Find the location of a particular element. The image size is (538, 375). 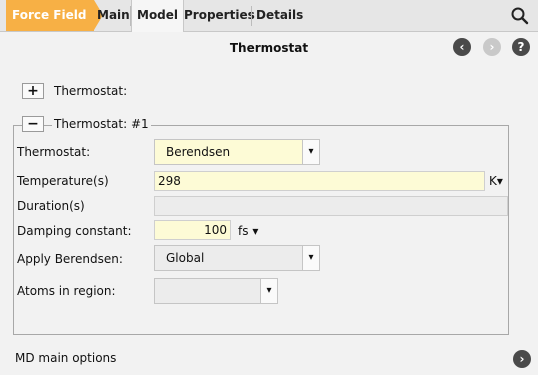

tab-force-field-label: Force Field is located at coordinates (49, 15).